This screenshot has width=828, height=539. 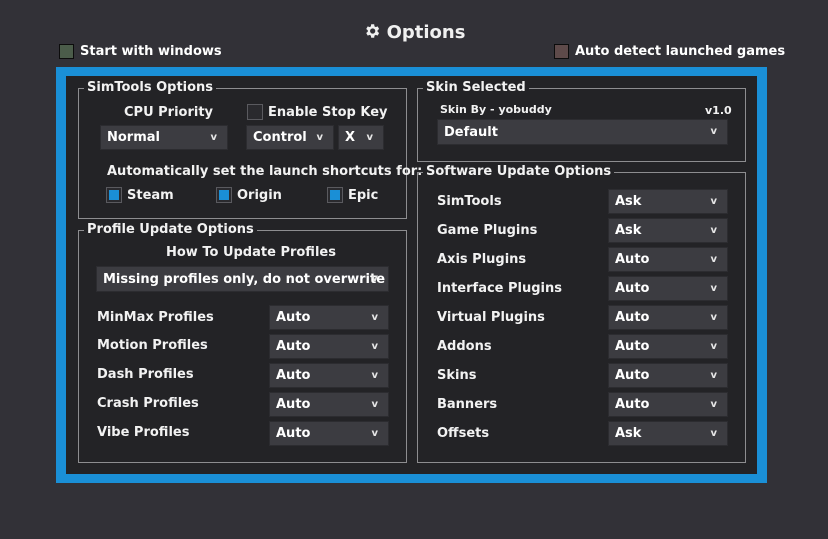 I want to click on start-with-windows-checkbox: Start with windows, so click(x=140, y=51).